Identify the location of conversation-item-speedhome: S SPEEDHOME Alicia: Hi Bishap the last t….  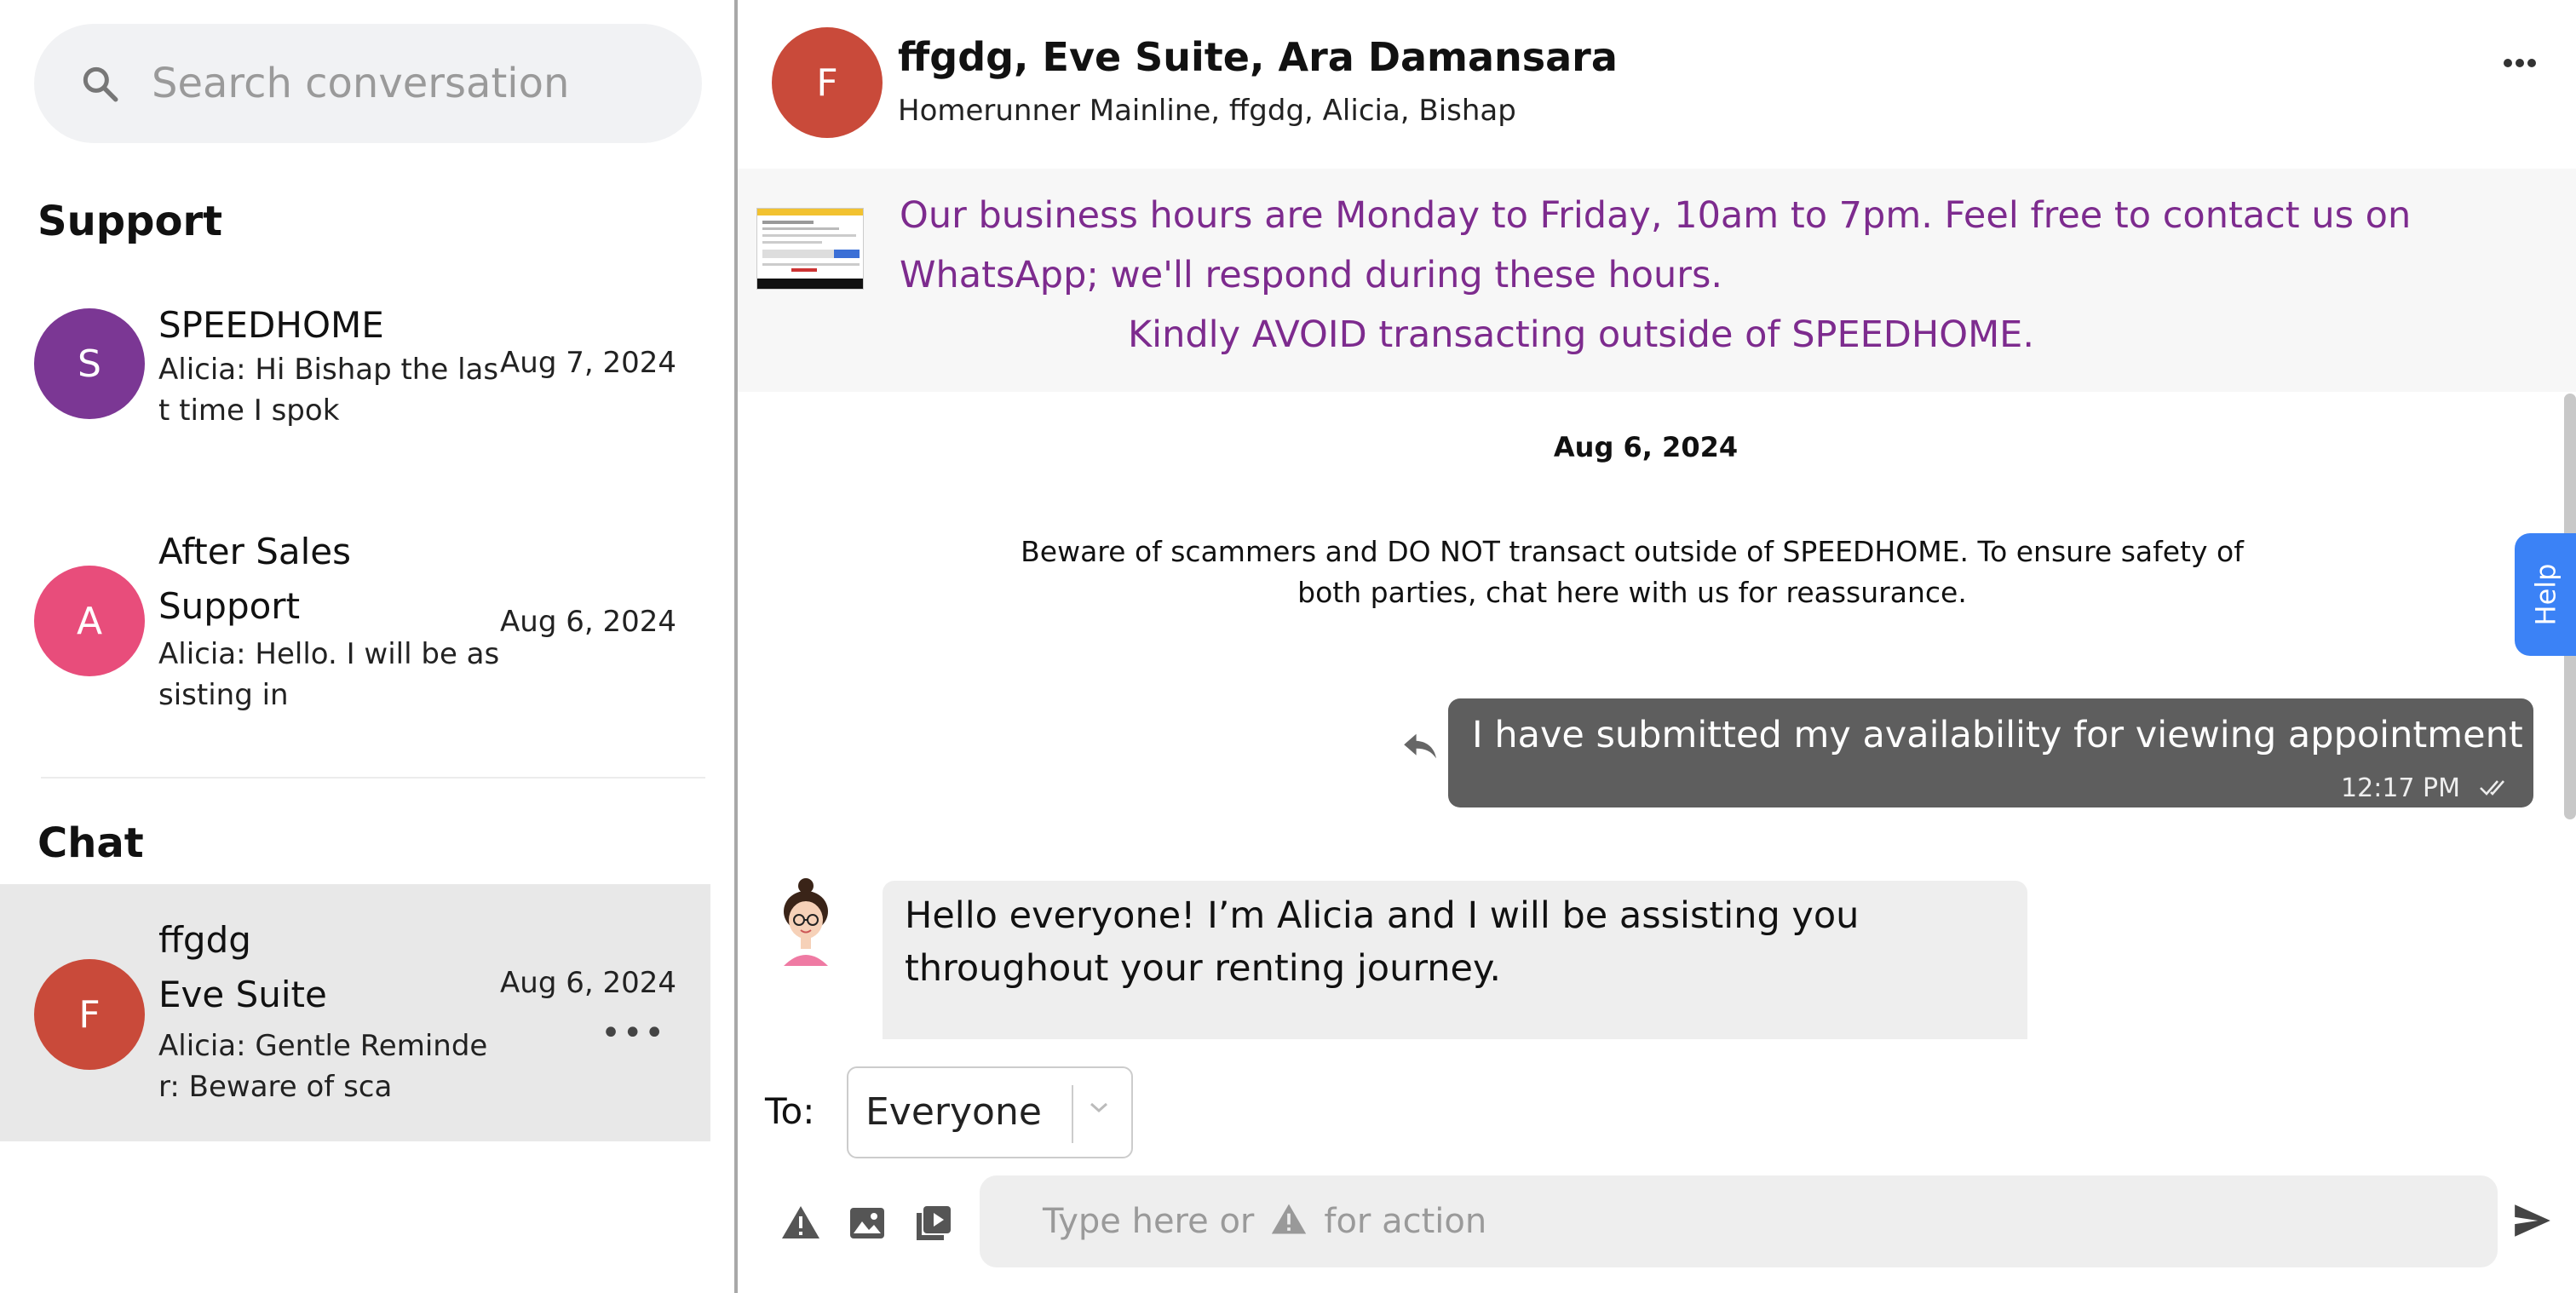
(355, 365).